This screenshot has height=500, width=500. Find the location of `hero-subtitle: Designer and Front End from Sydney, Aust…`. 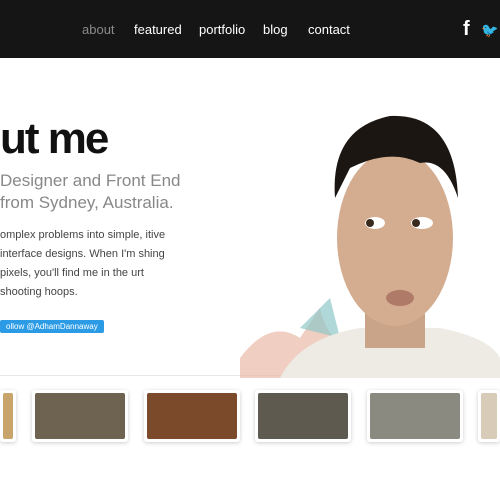

hero-subtitle: Designer and Front End from Sydney, Aust… is located at coordinates (90, 191).